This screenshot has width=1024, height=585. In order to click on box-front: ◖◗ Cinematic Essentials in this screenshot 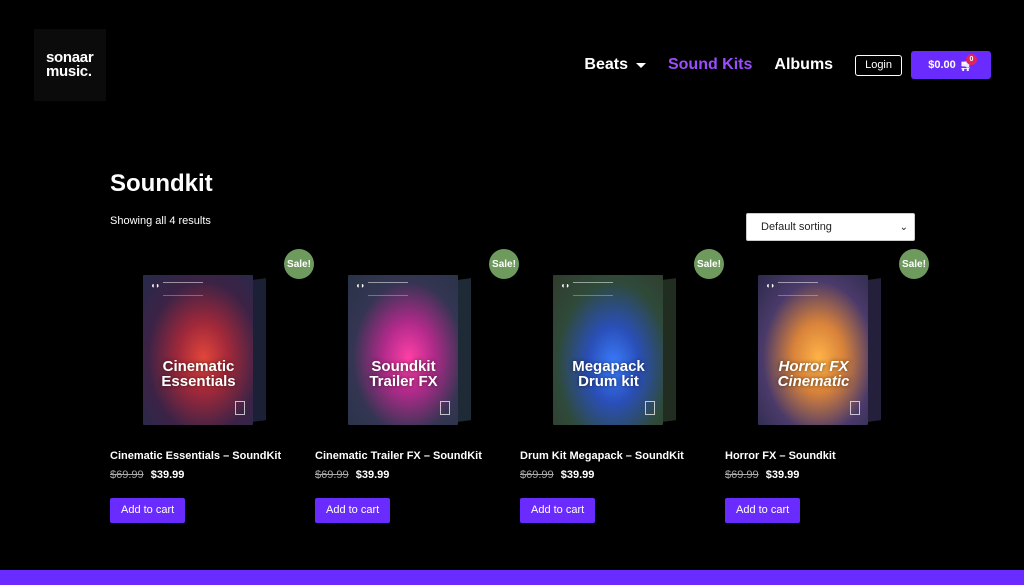, I will do `click(197, 350)`.